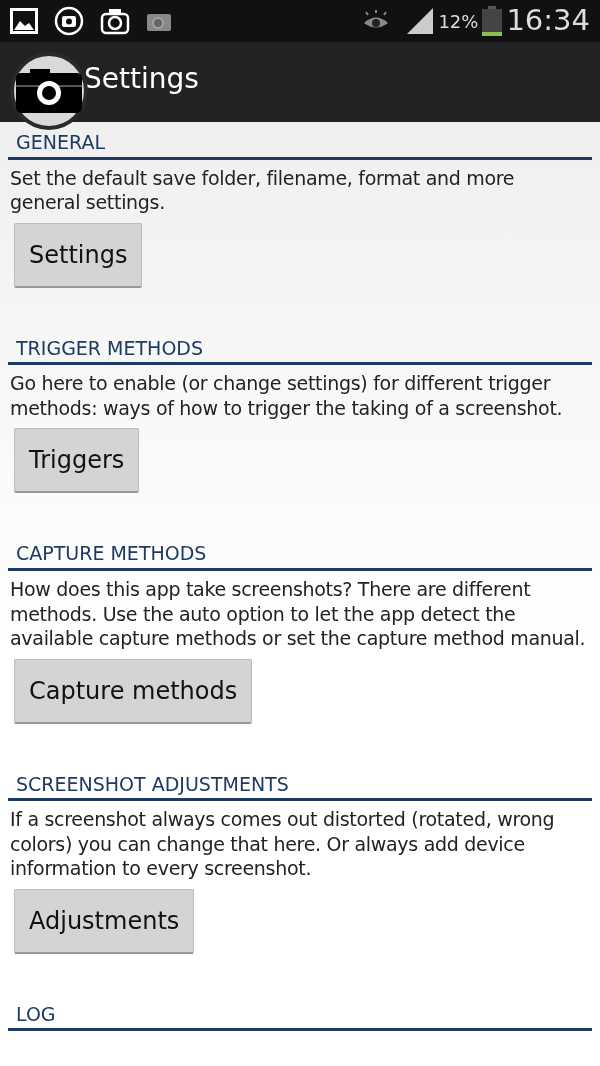  I want to click on battery-icon, so click(492, 21).